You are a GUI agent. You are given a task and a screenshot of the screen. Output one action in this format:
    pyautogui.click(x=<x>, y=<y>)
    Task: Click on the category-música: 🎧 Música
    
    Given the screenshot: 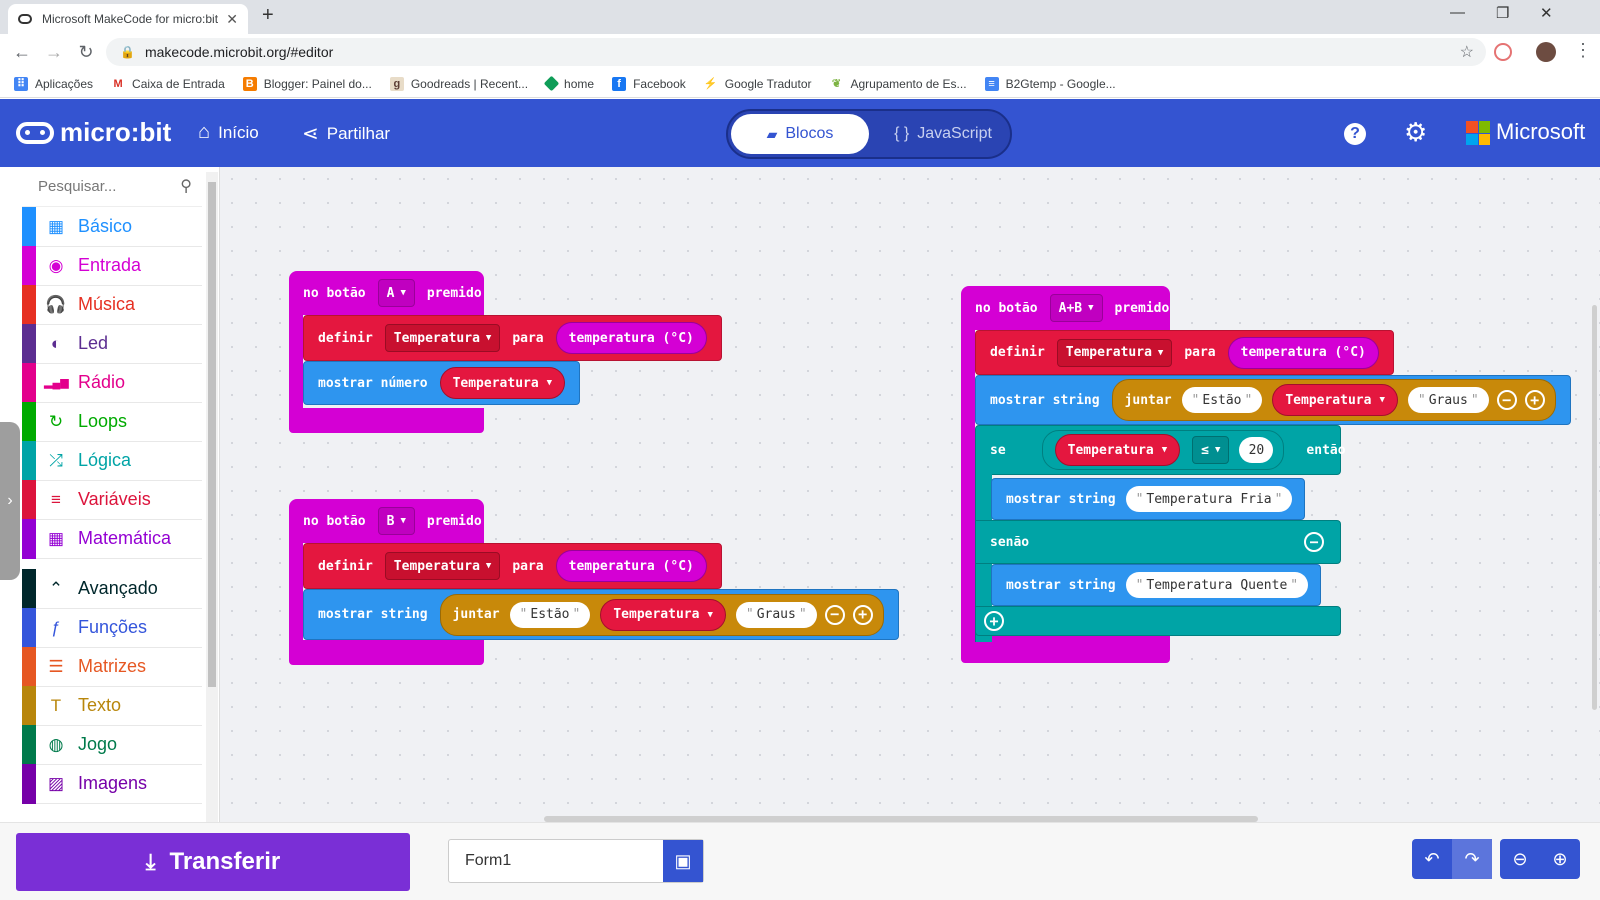 What is the action you would take?
    pyautogui.click(x=112, y=305)
    